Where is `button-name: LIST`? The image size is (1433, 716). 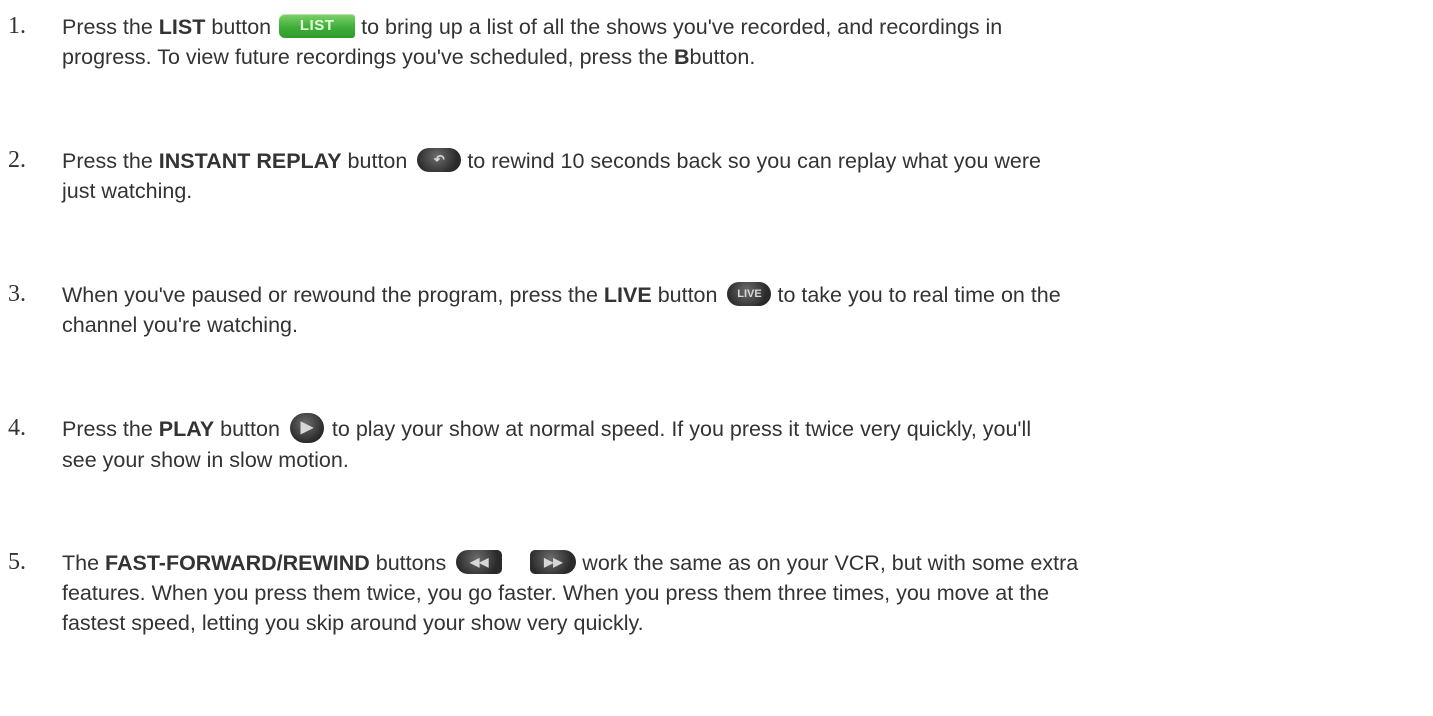
button-name: LIST is located at coordinates (182, 27).